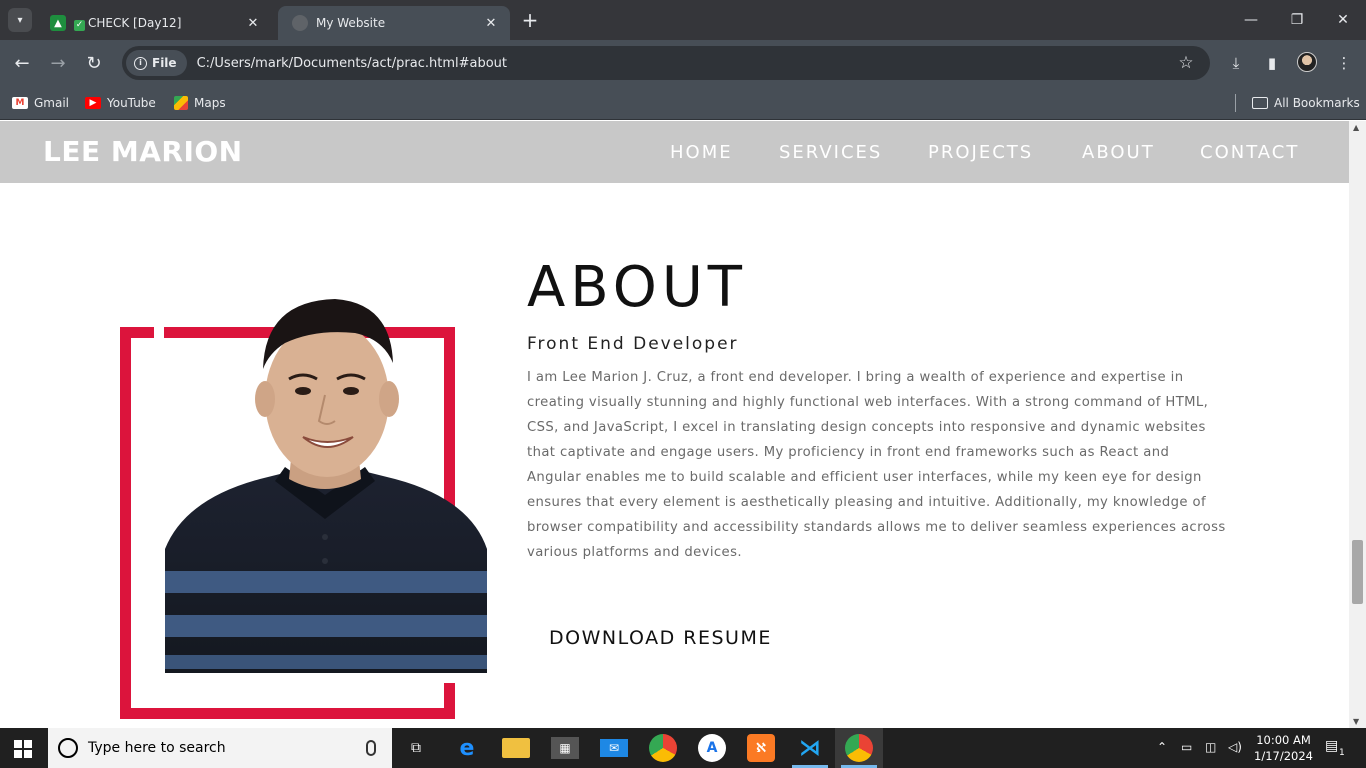 The height and width of the screenshot is (768, 1366). I want to click on scroll-down-icon: ▼, so click(1356, 721).